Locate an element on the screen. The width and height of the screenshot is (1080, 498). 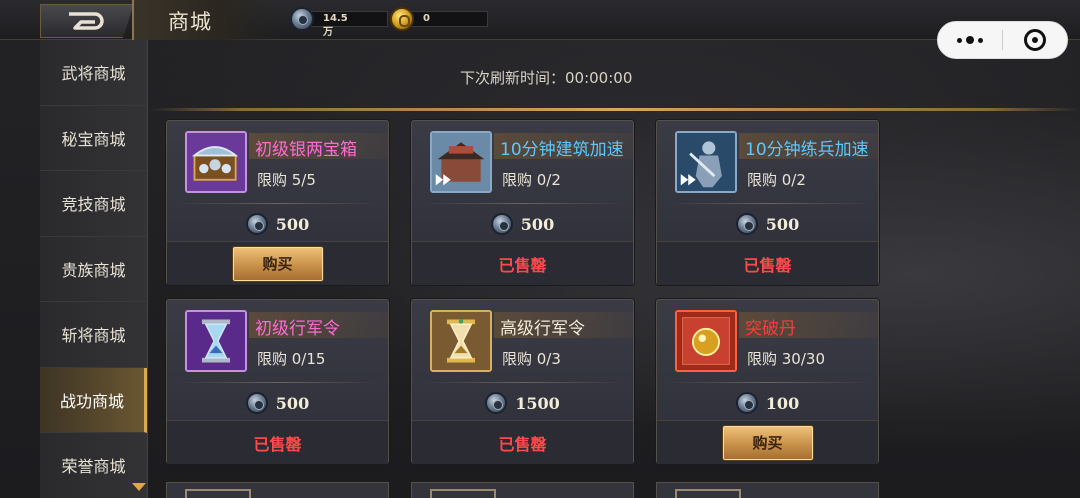
shop-item-card: 初级银两宝箱 限购 5/5 500 购买 is located at coordinates (277, 202).